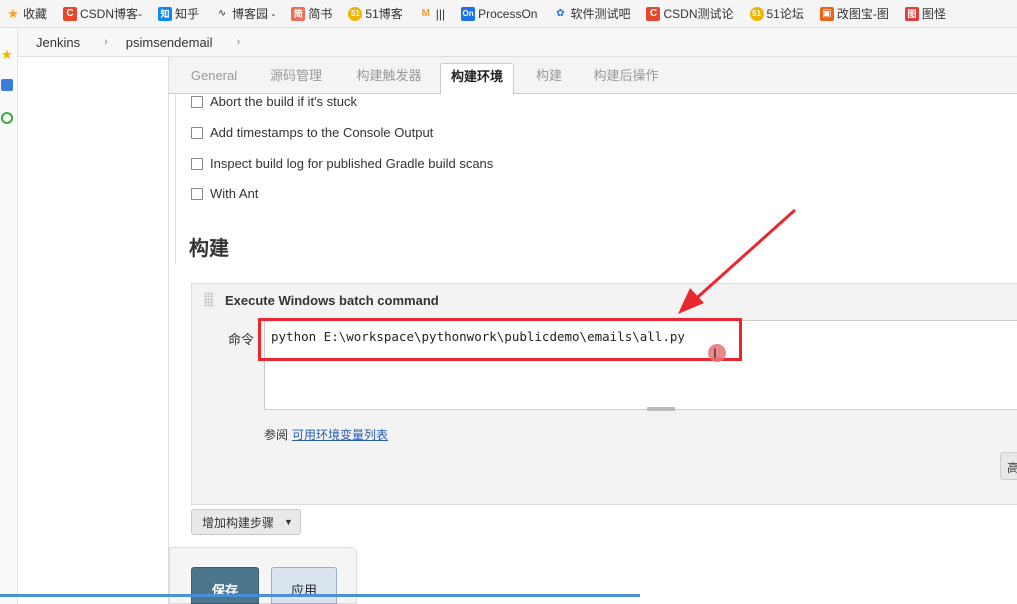 This screenshot has height=604, width=1017. I want to click on bookmark-51forum: 51 51论坛, so click(776, 13).